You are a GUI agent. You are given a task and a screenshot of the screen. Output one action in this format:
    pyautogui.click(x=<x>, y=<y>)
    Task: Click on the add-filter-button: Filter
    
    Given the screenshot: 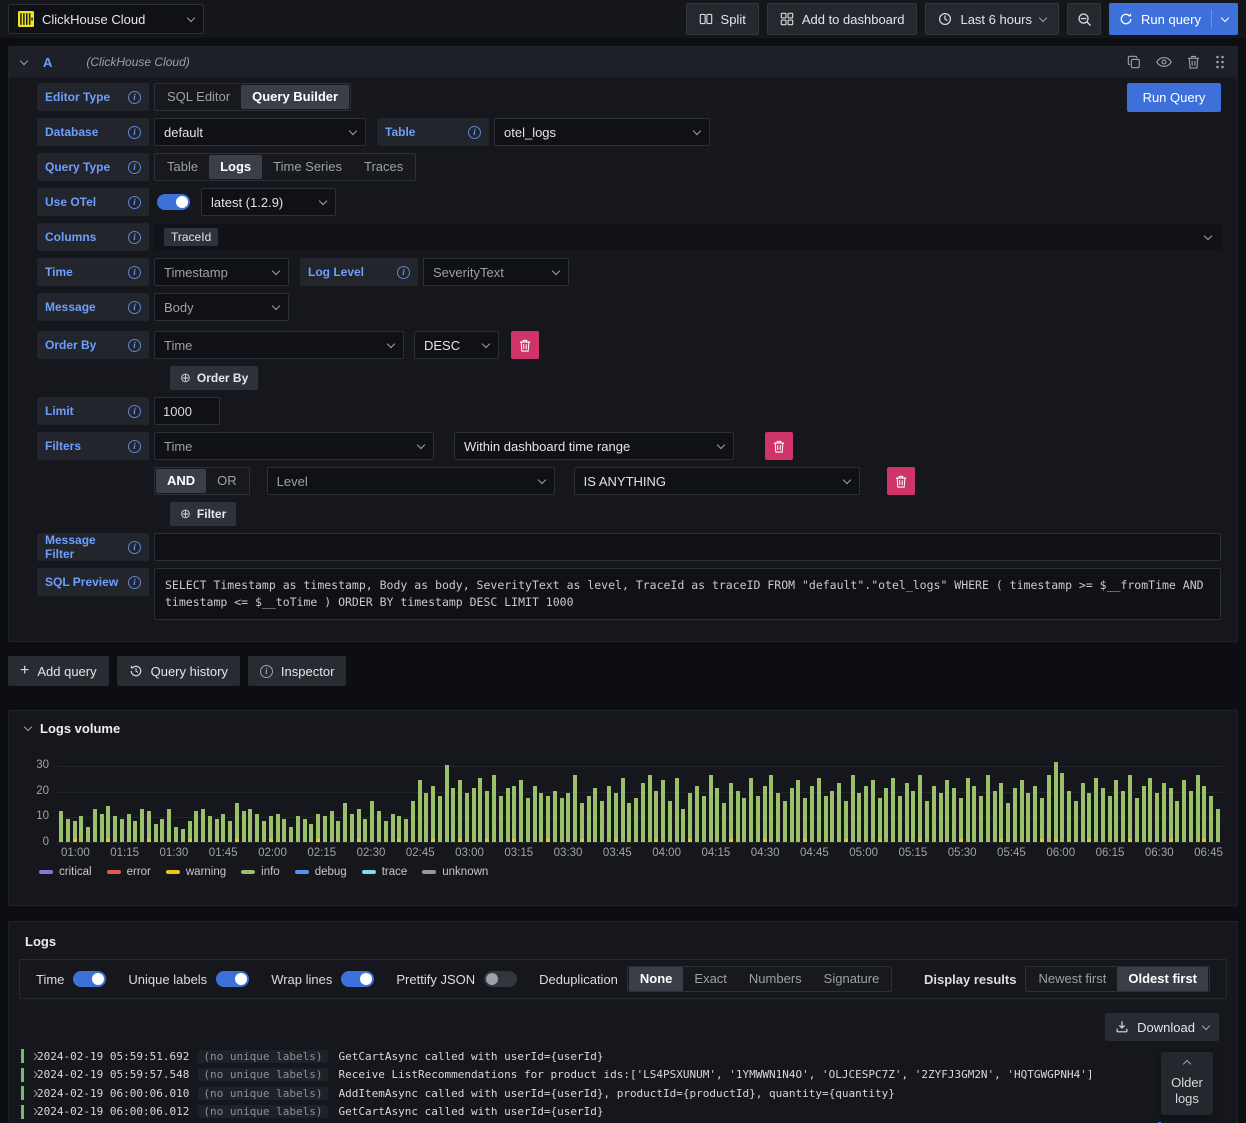 What is the action you would take?
    pyautogui.click(x=203, y=514)
    